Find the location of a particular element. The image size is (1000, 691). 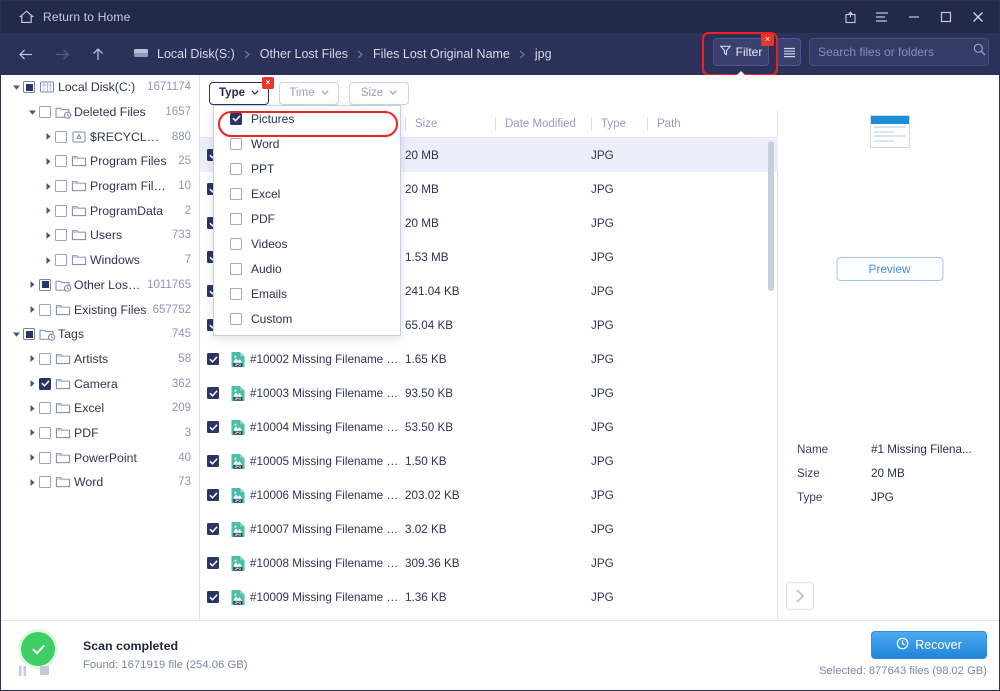

sidebar-item-existing-files: Existing Files 657752 is located at coordinates (100, 309).